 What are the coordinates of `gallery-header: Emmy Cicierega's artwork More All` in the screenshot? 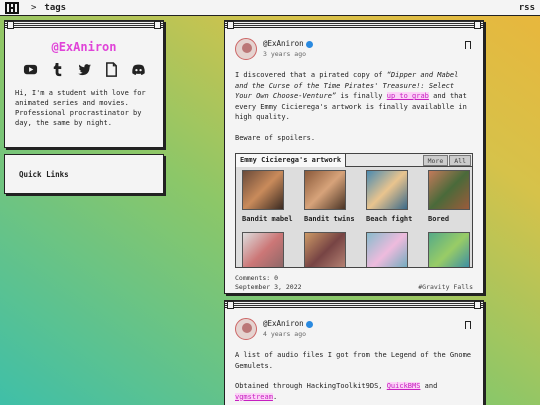 It's located at (354, 160).